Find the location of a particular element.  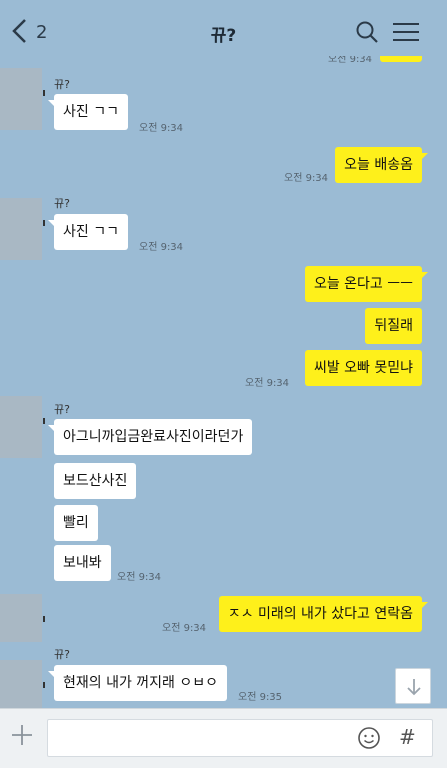

message-bubble-incoming: 보내봐 is located at coordinates (82, 563).